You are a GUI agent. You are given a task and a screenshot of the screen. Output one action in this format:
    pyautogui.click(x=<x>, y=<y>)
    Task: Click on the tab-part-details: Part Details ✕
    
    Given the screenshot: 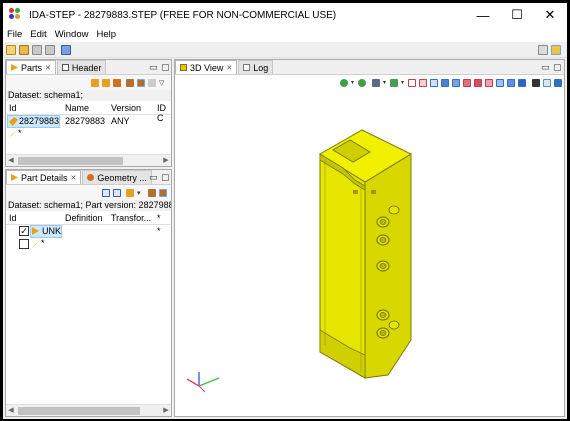 What is the action you would take?
    pyautogui.click(x=44, y=177)
    